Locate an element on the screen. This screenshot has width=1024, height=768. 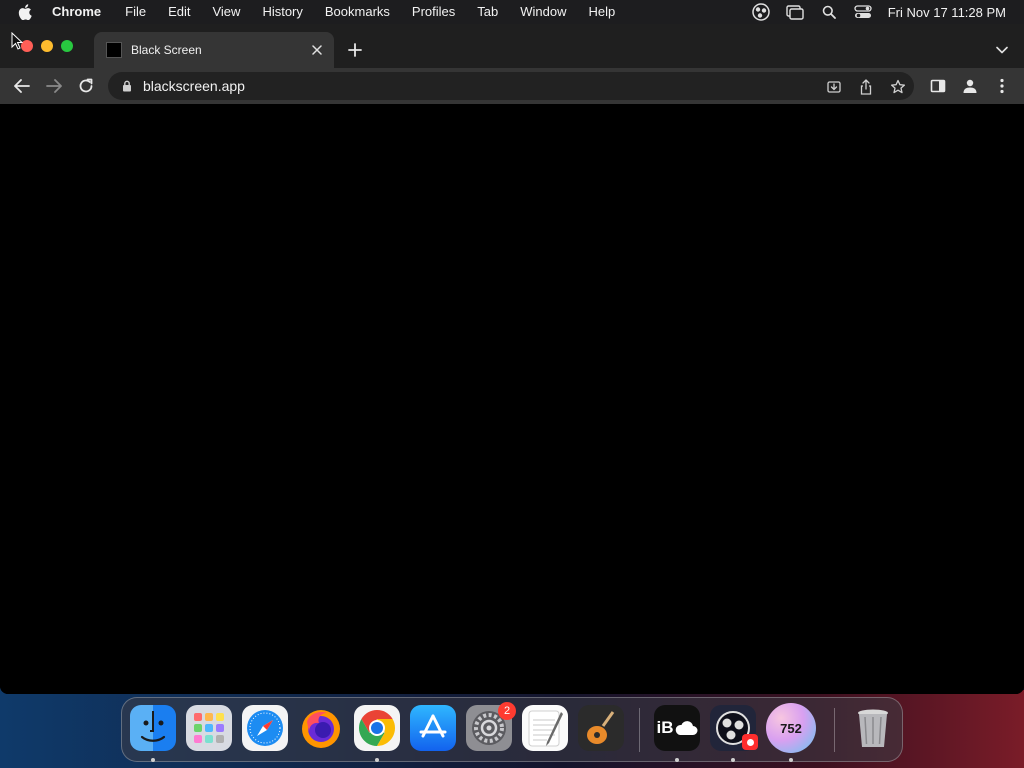
menu-chrome: Chrome is located at coordinates (76, 12).